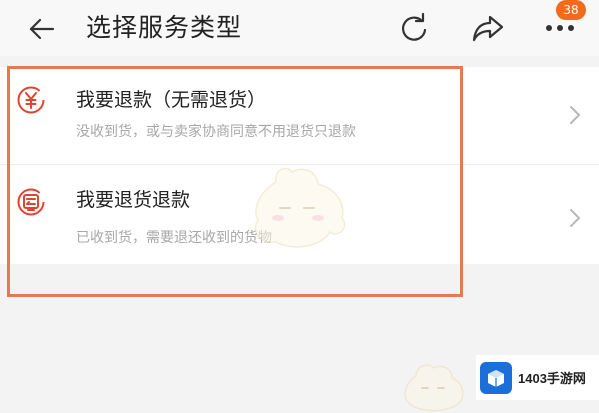 This screenshot has height=413, width=599. I want to click on mascot-watermark-small-icon, so click(434, 388).